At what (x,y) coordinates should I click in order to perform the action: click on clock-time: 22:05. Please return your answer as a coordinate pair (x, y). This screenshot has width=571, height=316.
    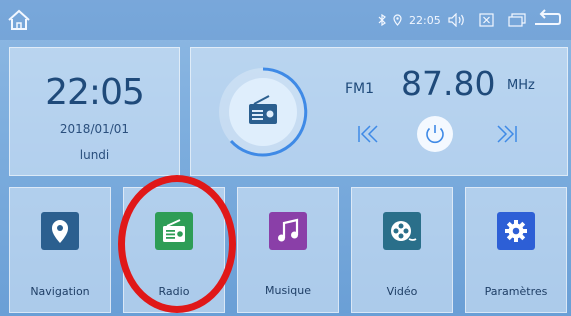
    Looking at the image, I should click on (95, 92).